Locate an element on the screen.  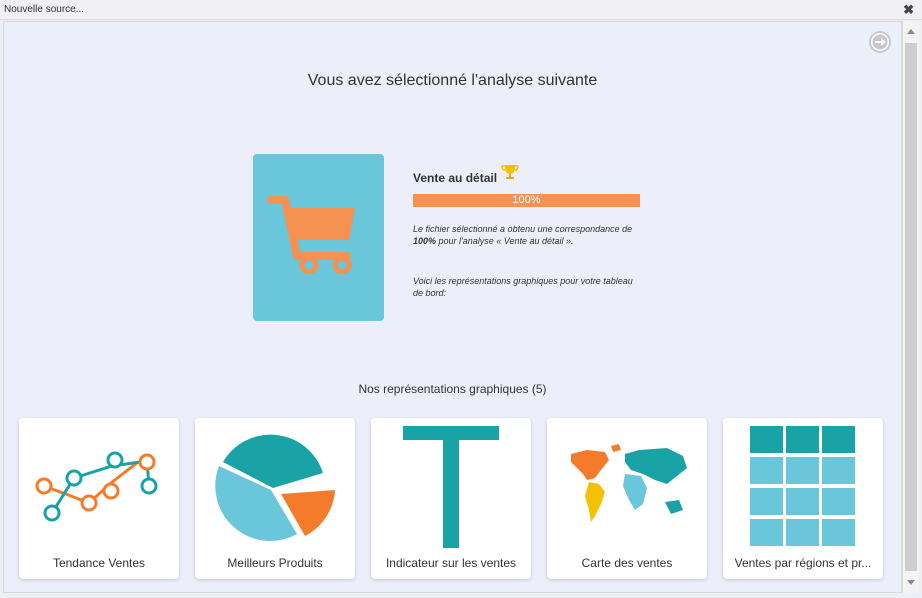
pie-chart-icon is located at coordinates (275, 487).